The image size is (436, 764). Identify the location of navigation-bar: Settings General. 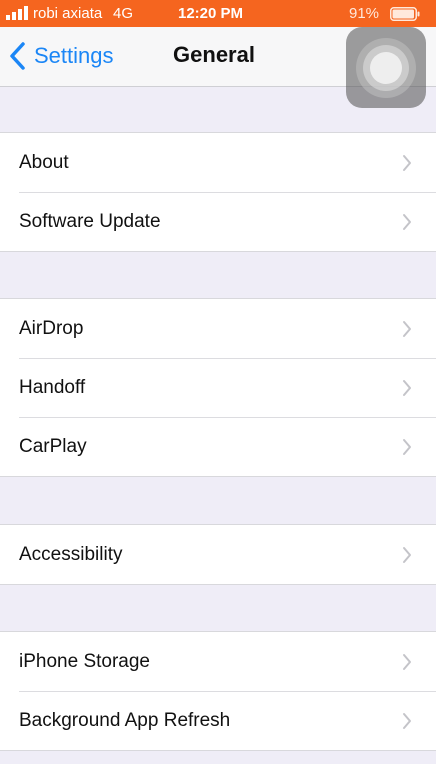
(218, 67).